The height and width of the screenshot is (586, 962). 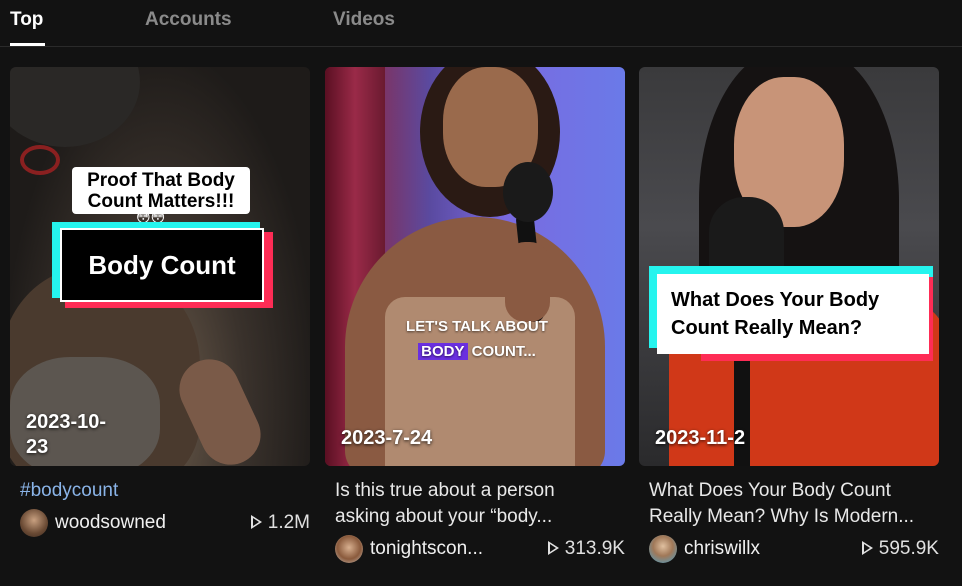 I want to click on view-count: 1.2M, so click(x=280, y=523).